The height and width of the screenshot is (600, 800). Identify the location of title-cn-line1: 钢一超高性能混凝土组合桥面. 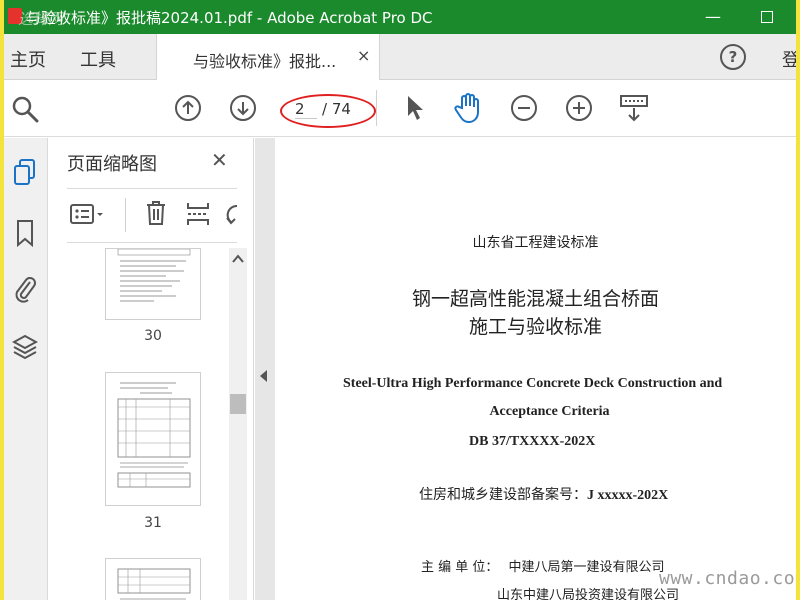
(535, 299).